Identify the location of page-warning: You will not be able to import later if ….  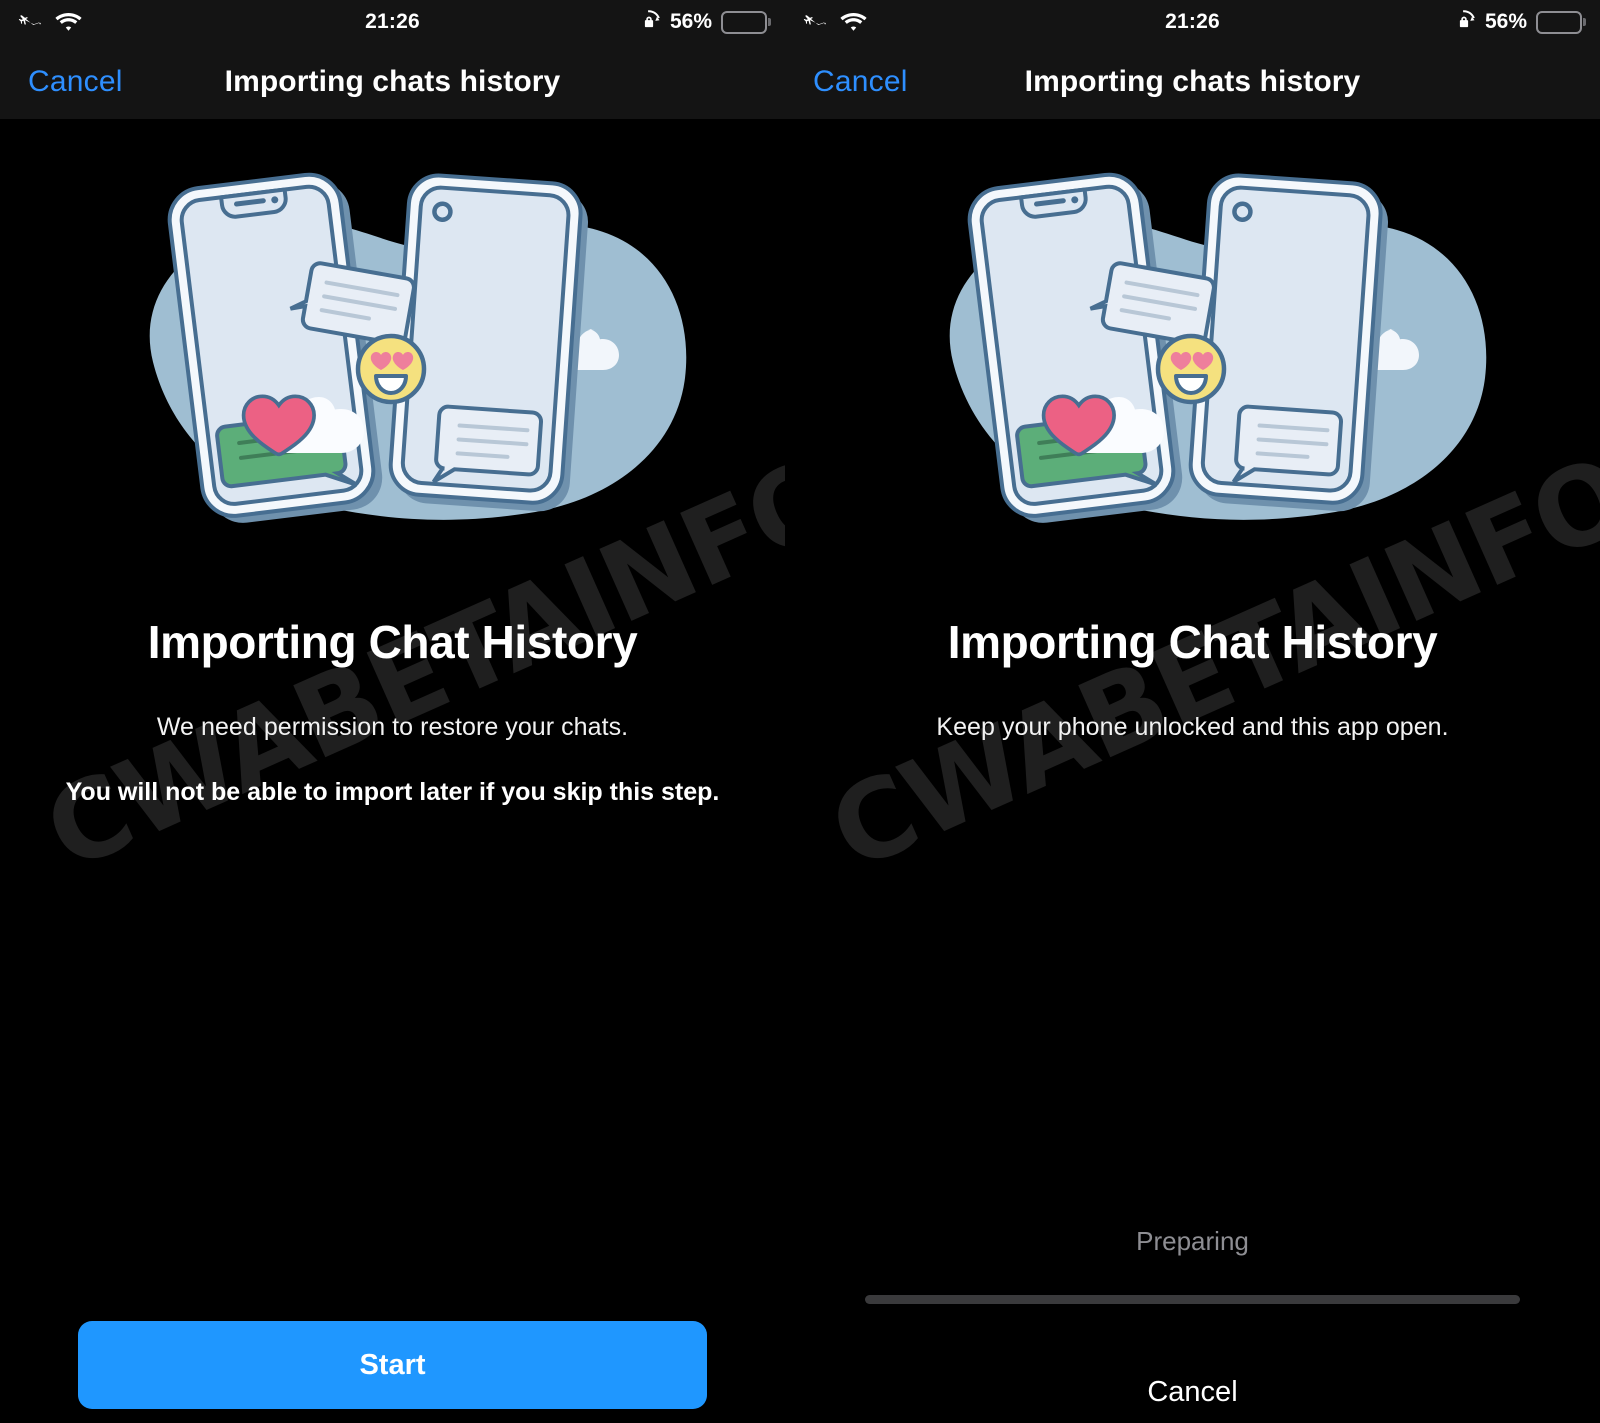
(392, 792).